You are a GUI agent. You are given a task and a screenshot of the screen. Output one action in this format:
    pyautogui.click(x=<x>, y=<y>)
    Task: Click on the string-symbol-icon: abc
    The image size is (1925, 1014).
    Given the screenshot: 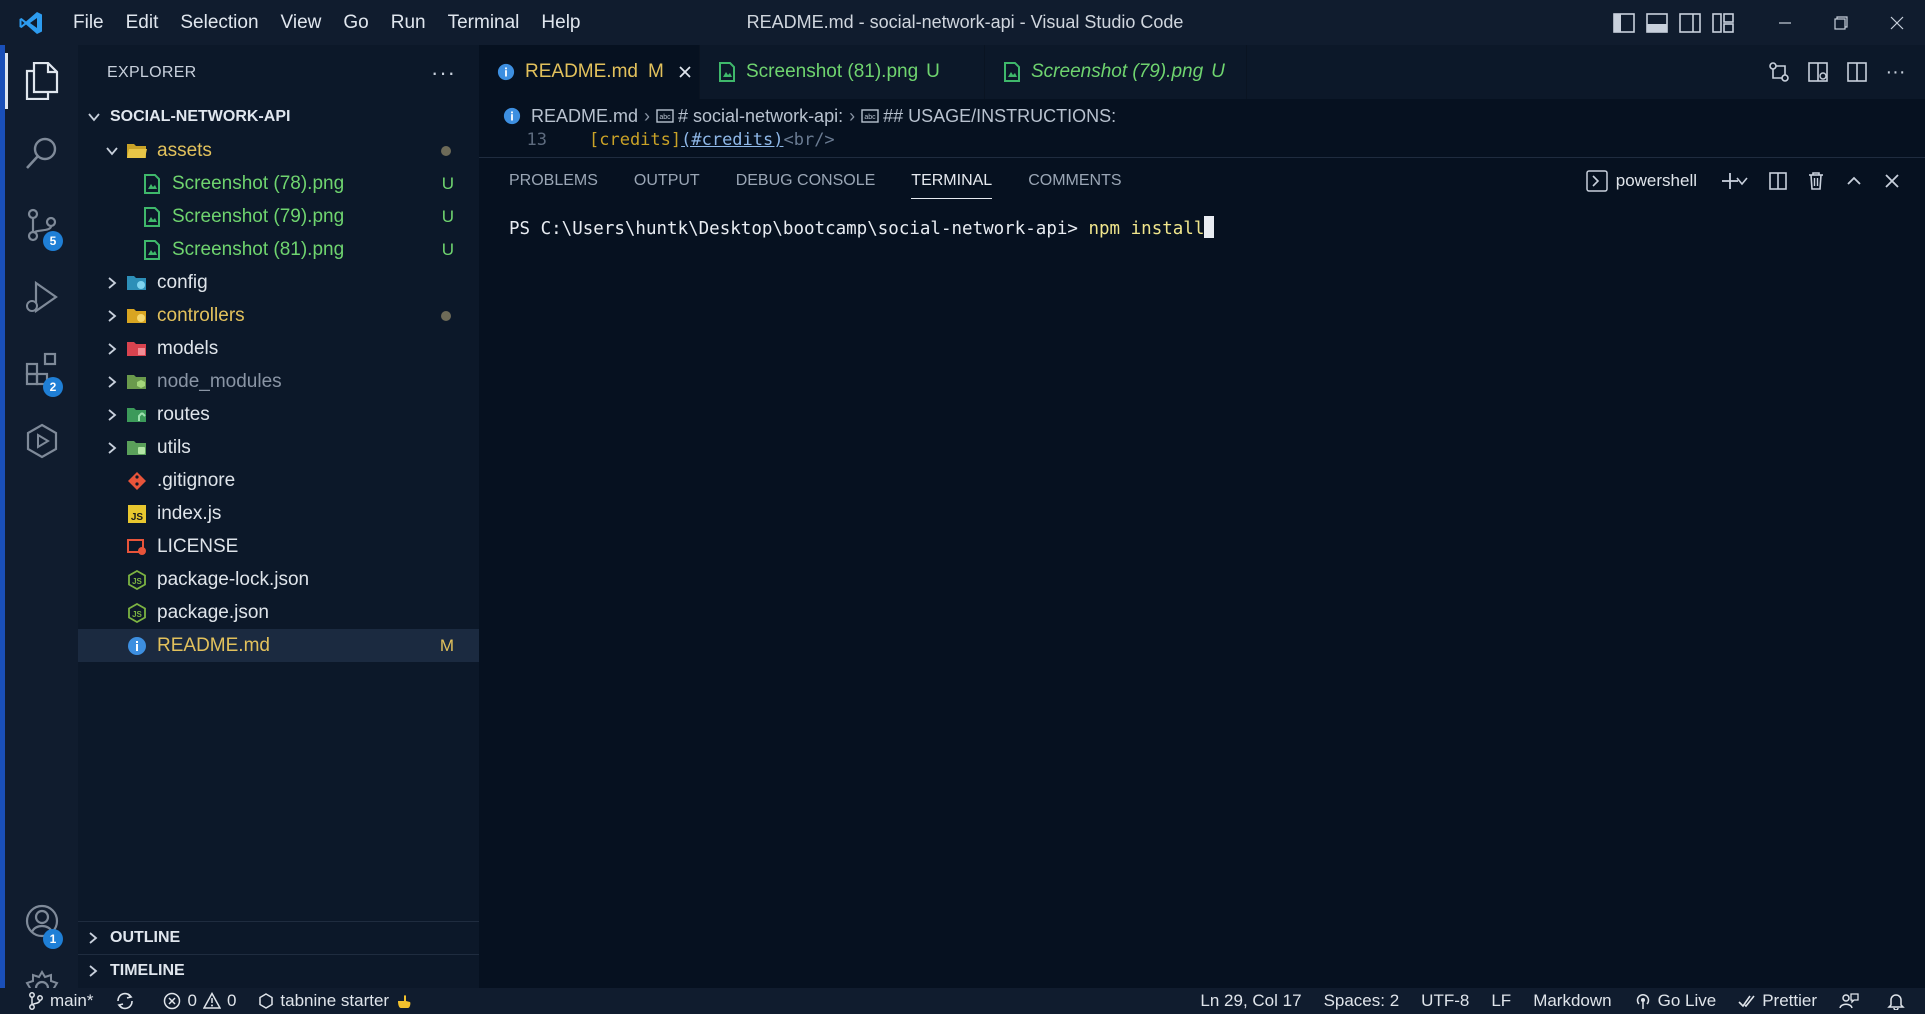 What is the action you would take?
    pyautogui.click(x=870, y=116)
    